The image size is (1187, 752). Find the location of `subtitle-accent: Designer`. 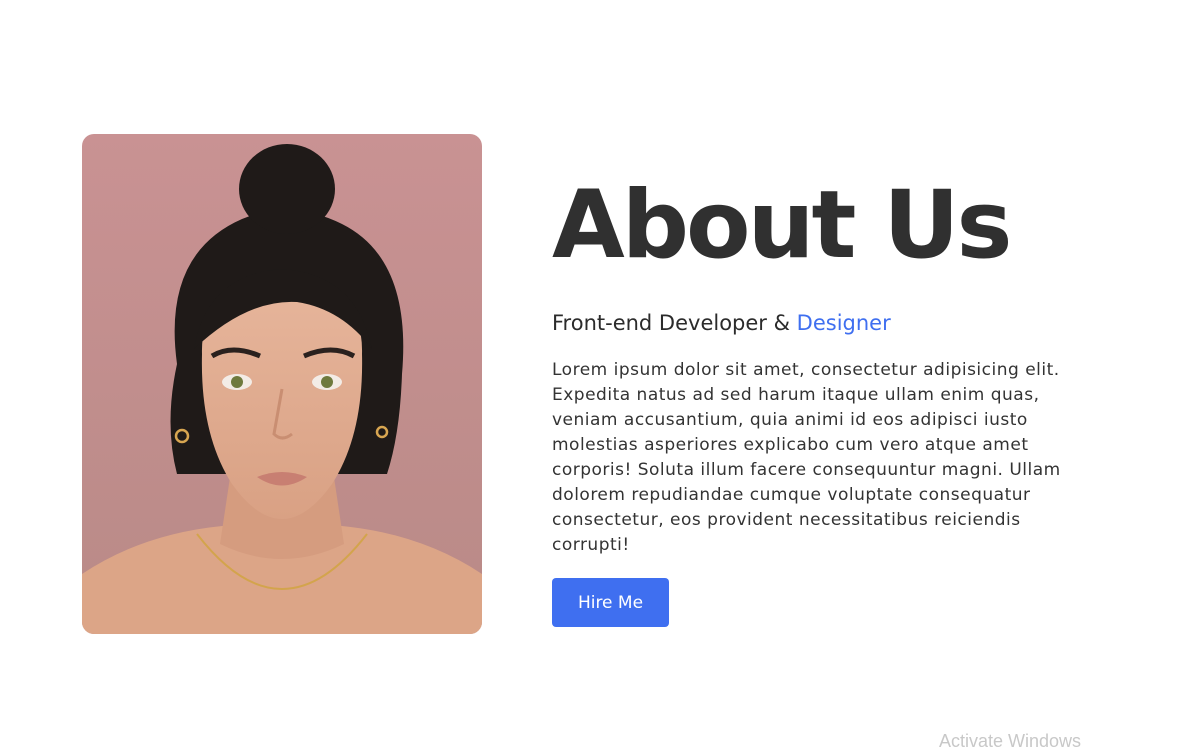

subtitle-accent: Designer is located at coordinates (843, 323).